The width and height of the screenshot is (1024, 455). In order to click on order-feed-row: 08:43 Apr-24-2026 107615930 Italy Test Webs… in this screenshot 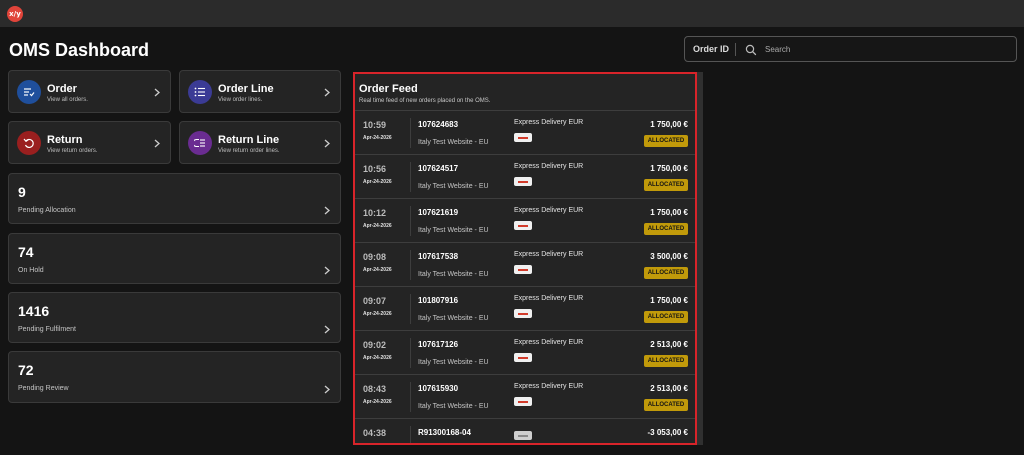, I will do `click(525, 396)`.